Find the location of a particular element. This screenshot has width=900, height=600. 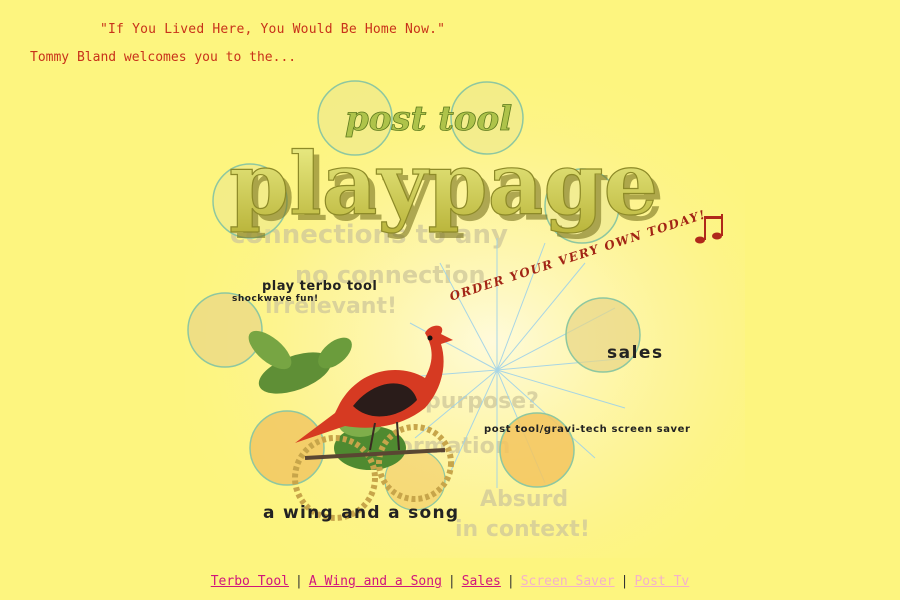

nav-sales: Sales is located at coordinates (481, 581).